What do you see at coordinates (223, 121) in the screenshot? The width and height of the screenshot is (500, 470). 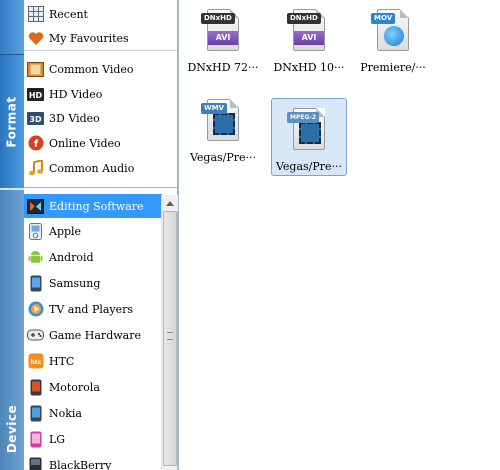 I see `wmv-file-icon: WMV` at bounding box center [223, 121].